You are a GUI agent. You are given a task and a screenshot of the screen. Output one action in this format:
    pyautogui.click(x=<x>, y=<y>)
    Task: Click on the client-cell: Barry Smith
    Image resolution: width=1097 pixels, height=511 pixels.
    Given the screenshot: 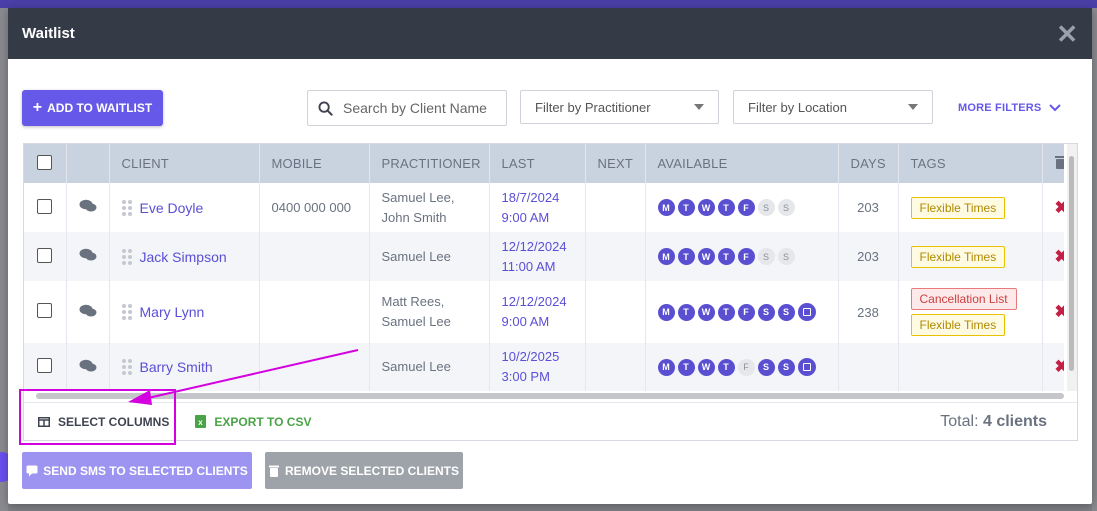 What is the action you would take?
    pyautogui.click(x=184, y=367)
    